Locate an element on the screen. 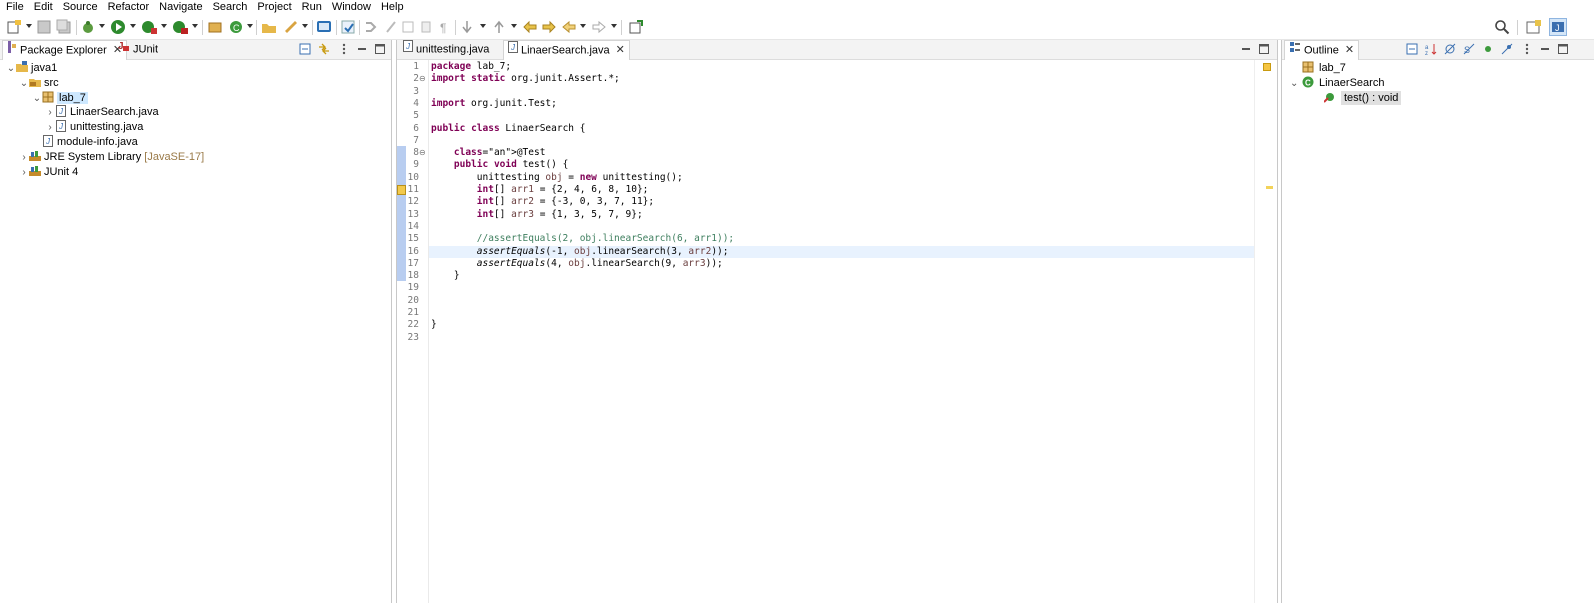 This screenshot has height=603, width=1594. pilcrow-icon: ¶ is located at coordinates (444, 27).